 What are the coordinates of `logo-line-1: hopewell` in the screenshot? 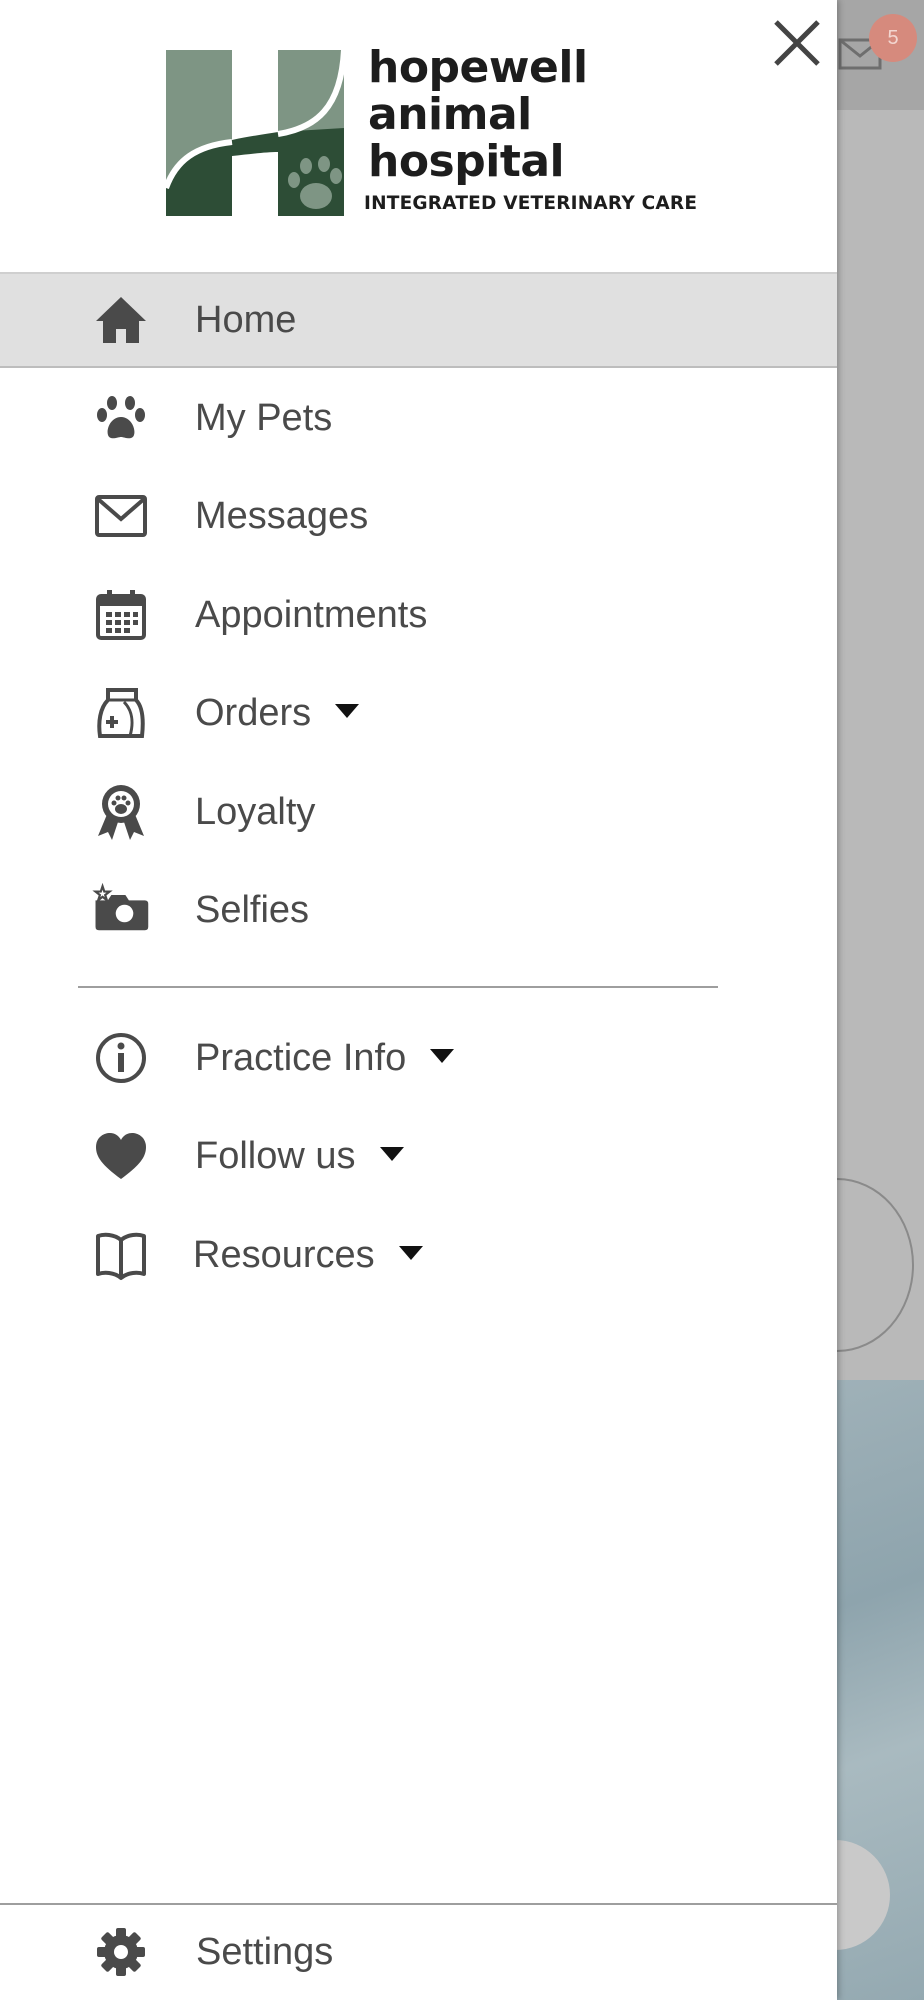 It's located at (478, 67).